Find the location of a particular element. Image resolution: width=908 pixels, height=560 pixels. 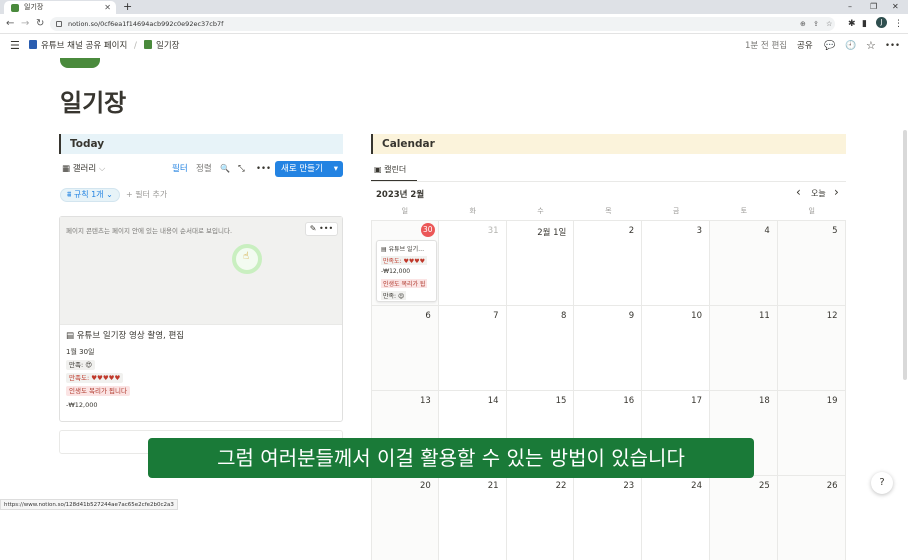

day-number: 4 is located at coordinates (767, 231).